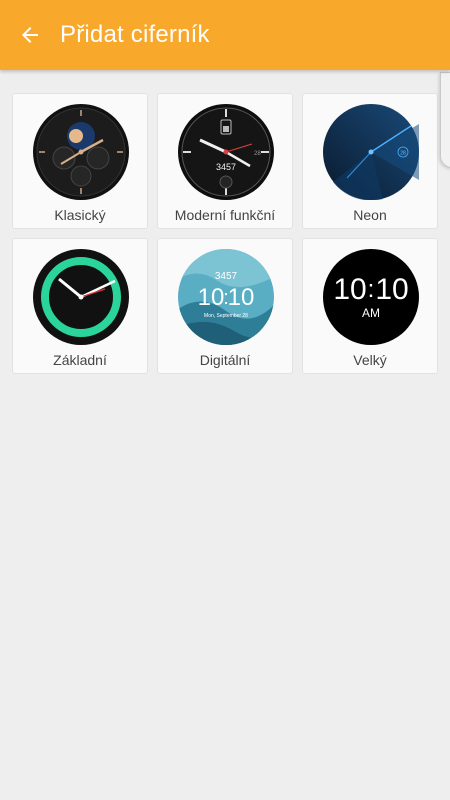 The image size is (450, 800). I want to click on digital-watch-face: 3457 10 : 10 Mon, September 28, so click(226, 297).